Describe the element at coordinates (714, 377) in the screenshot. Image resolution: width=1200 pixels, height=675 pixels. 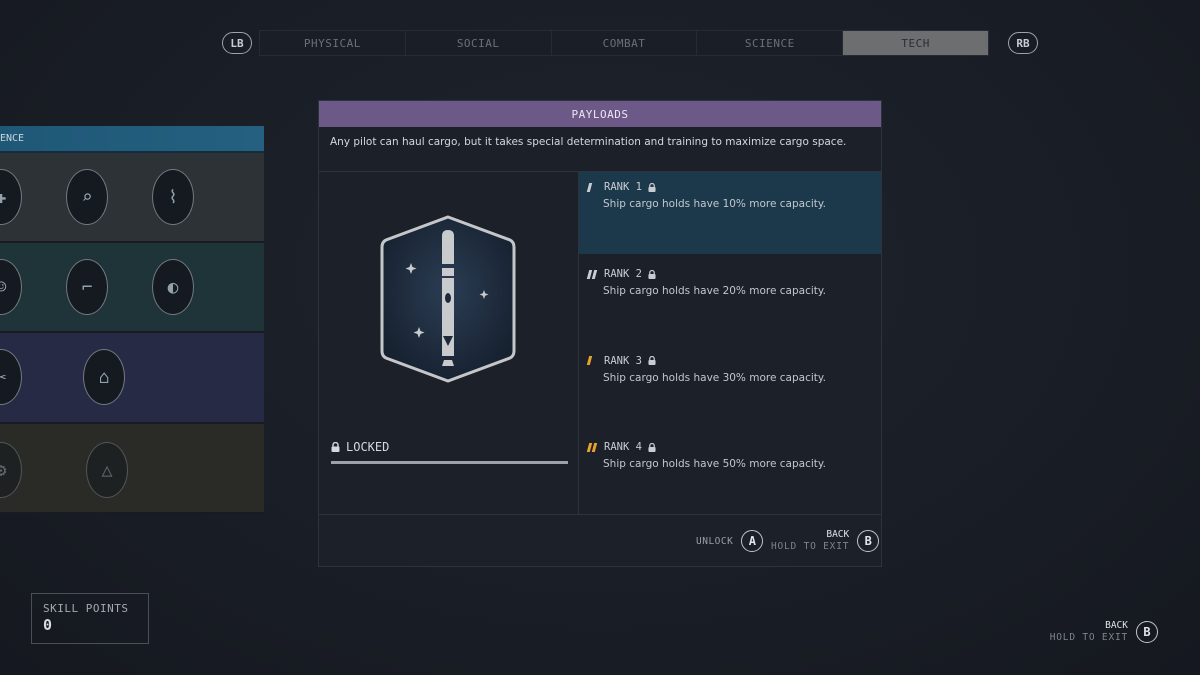
I see `rank-description: Ship cargo holds have 30% more capacity.` at that location.